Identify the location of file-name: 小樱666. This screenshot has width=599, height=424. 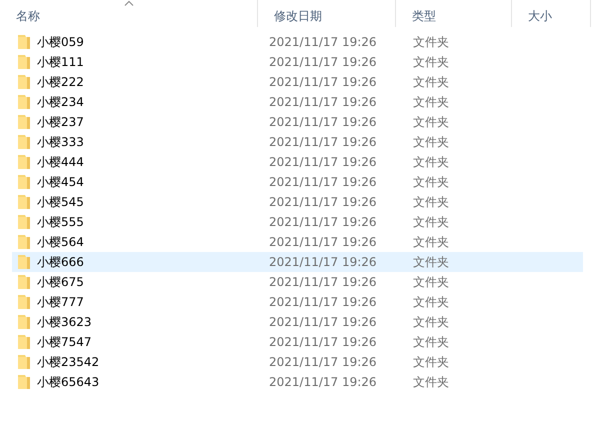
(60, 262).